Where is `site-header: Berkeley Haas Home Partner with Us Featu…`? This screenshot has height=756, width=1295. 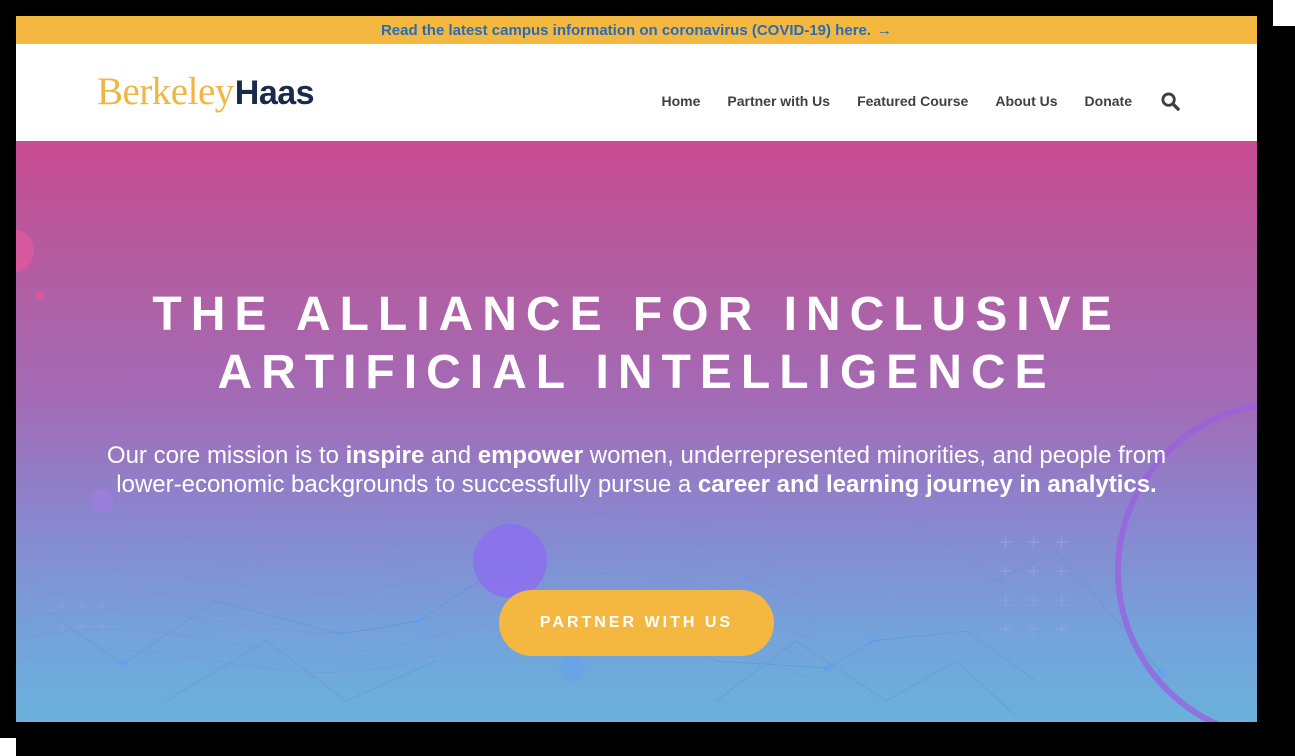
site-header: Berkeley Haas Home Partner with Us Featu… is located at coordinates (636, 94).